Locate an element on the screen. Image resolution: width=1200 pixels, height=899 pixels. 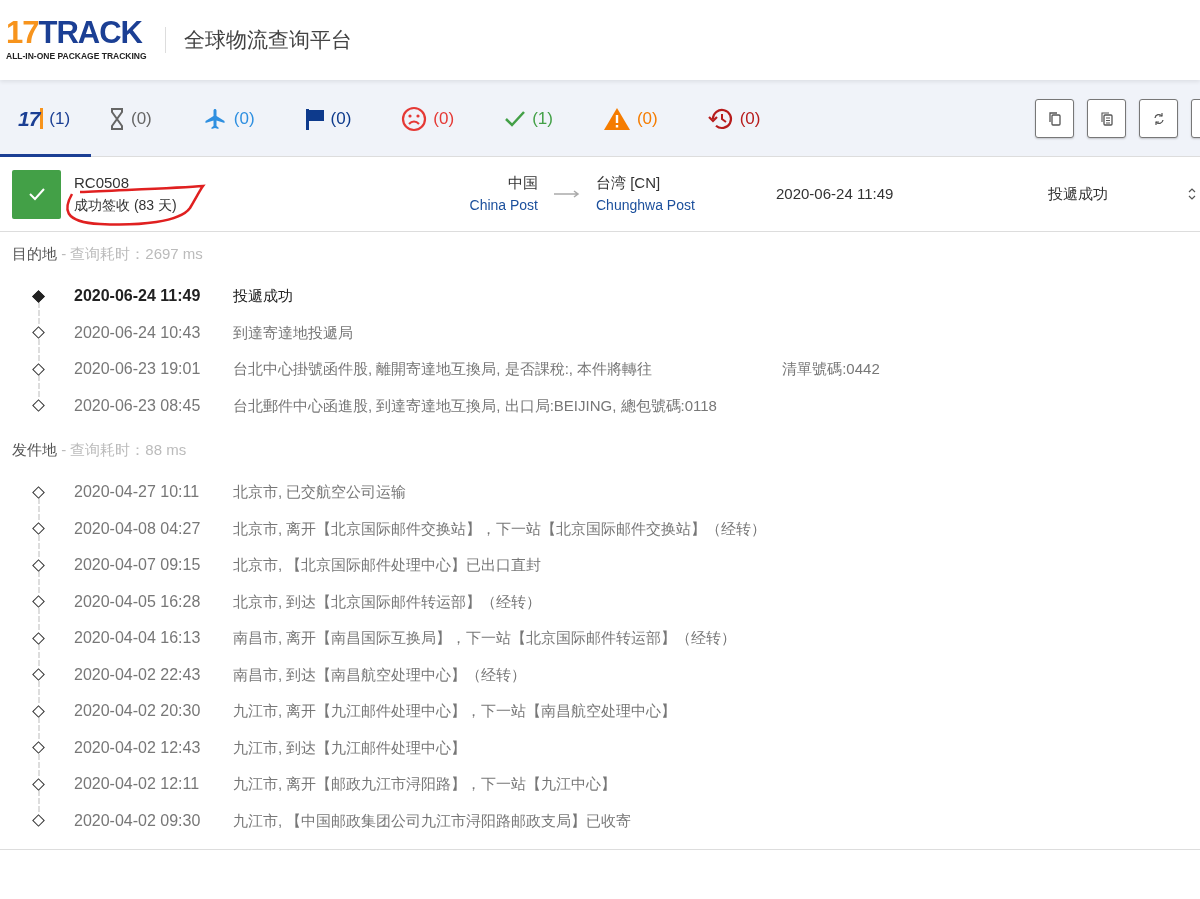
event-description: 北京市, 【北京国际邮件处理中心】已出口直封 is located at coordinates (387, 565).